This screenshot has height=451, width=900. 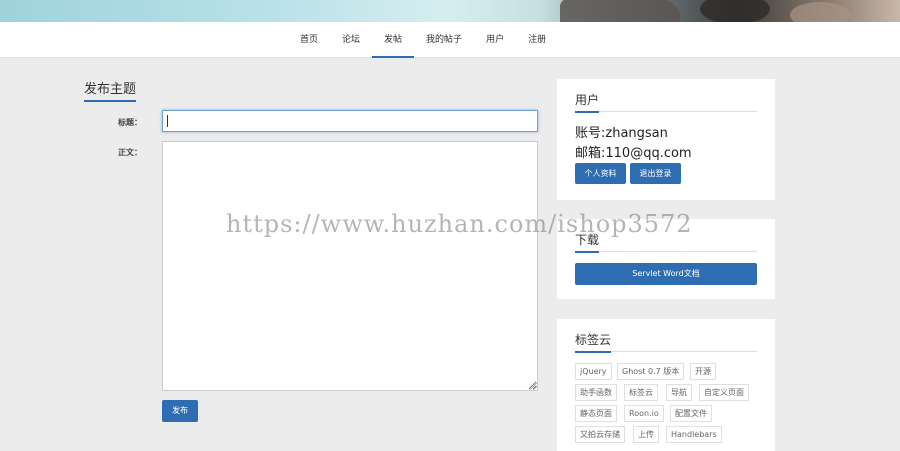 What do you see at coordinates (646, 434) in the screenshot?
I see `tag-item: 上传` at bounding box center [646, 434].